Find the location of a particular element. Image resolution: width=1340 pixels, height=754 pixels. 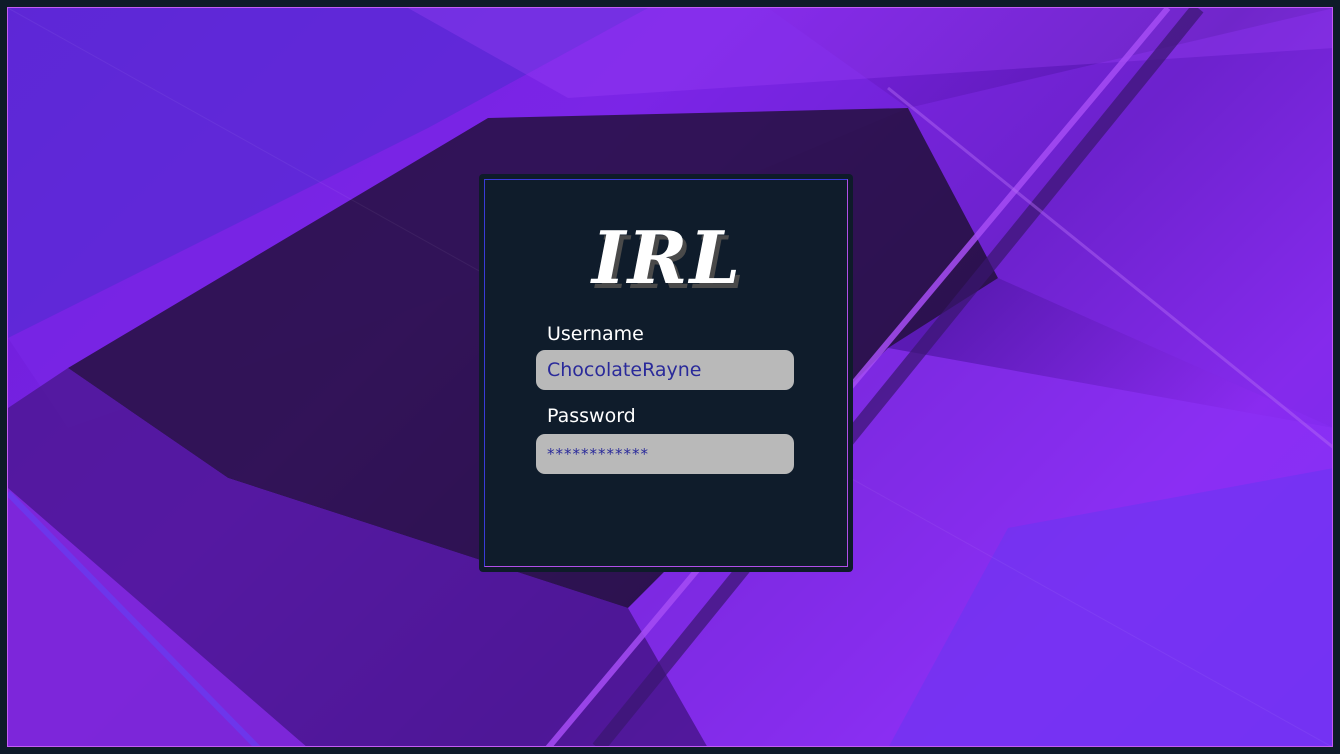

password-field: ************ is located at coordinates (665, 454).